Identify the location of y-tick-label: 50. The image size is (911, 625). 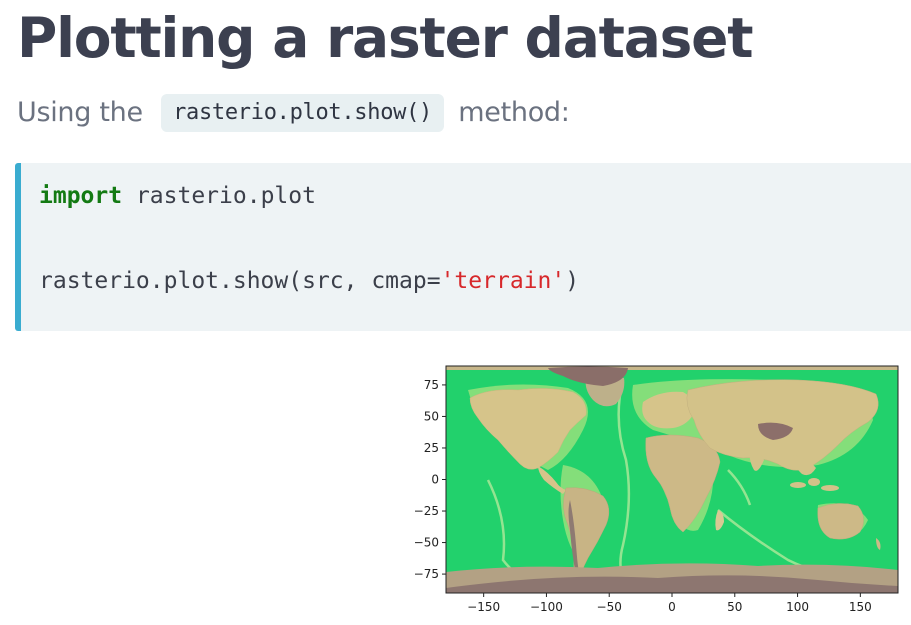
(431, 416).